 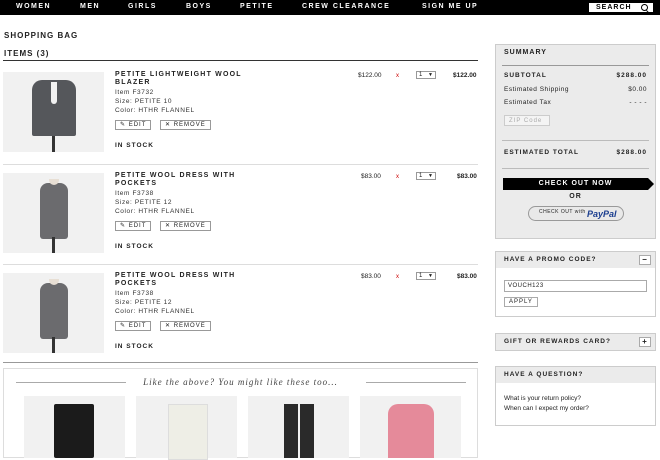 What do you see at coordinates (90, 6) in the screenshot?
I see `nav-men: MEN` at bounding box center [90, 6].